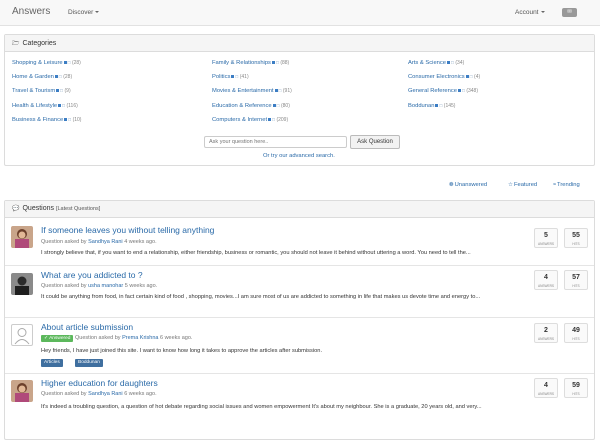 This screenshot has height=440, width=600. Describe the element at coordinates (444, 95) in the screenshot. I see `category-item: General Reference □ (348)` at that location.